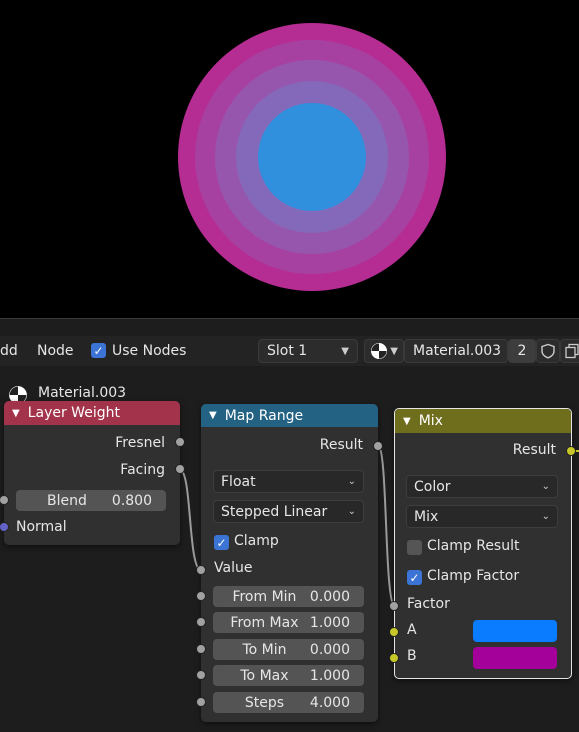 This screenshot has height=732, width=579. Describe the element at coordinates (264, 649) in the screenshot. I see `field-label: To Min` at that location.